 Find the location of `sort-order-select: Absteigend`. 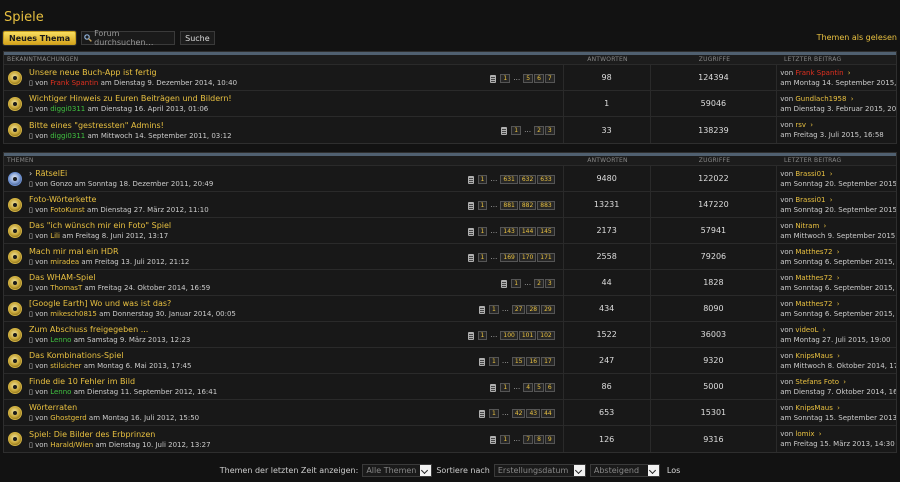

sort-order-select: Absteigend is located at coordinates (624, 470).